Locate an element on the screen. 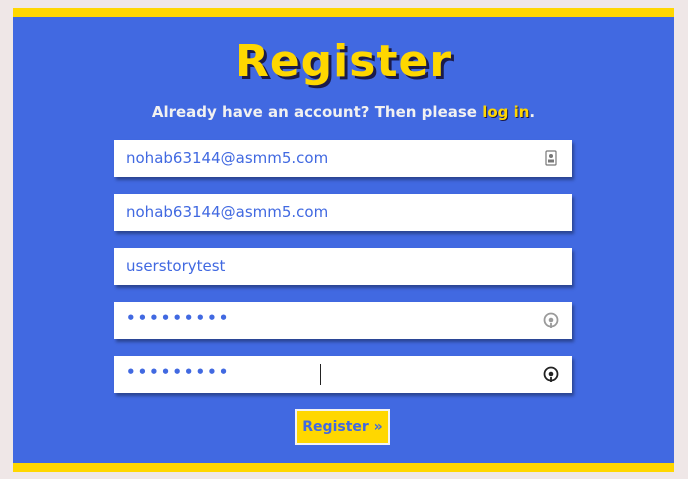 The height and width of the screenshot is (479, 688). password-field: ••••••••• is located at coordinates (343, 320).